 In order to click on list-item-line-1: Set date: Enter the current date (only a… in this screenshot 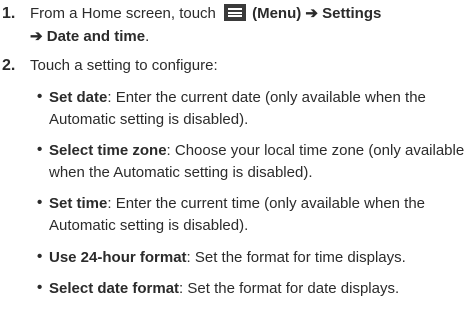, I will do `click(237, 98)`.